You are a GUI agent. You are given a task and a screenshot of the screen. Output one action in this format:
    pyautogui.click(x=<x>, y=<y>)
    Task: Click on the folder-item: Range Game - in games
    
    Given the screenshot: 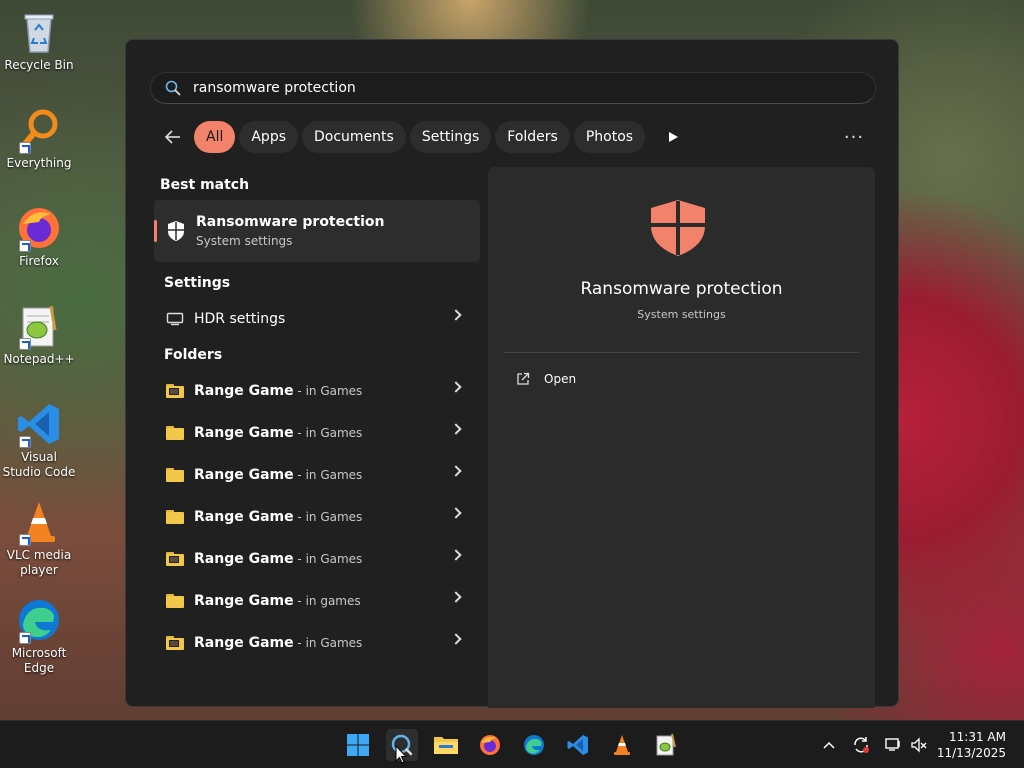 What is the action you would take?
    pyautogui.click(x=317, y=601)
    